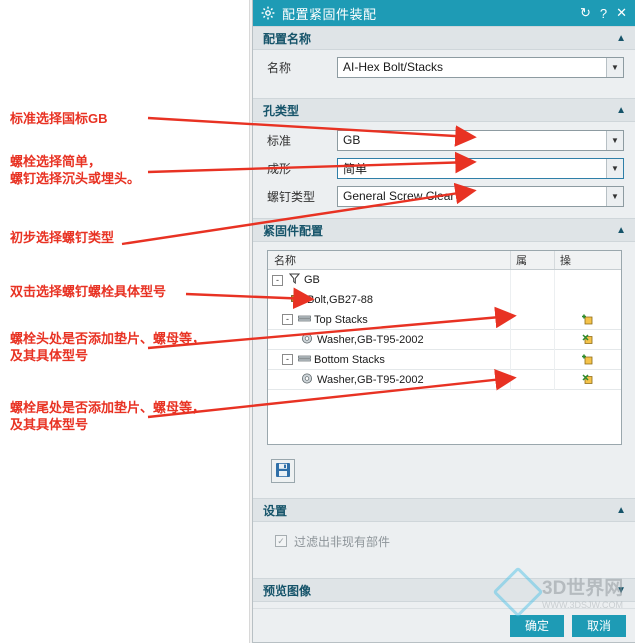 The height and width of the screenshot is (643, 635). I want to click on section-fastener-config-header: 紧固件配置 ▲, so click(444, 230).